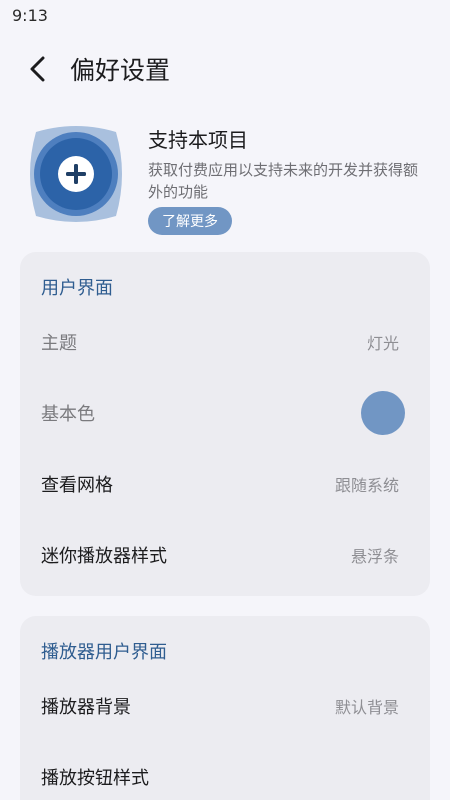 The height and width of the screenshot is (800, 450). Describe the element at coordinates (30, 15) in the screenshot. I see `status-time: 9:13` at that location.